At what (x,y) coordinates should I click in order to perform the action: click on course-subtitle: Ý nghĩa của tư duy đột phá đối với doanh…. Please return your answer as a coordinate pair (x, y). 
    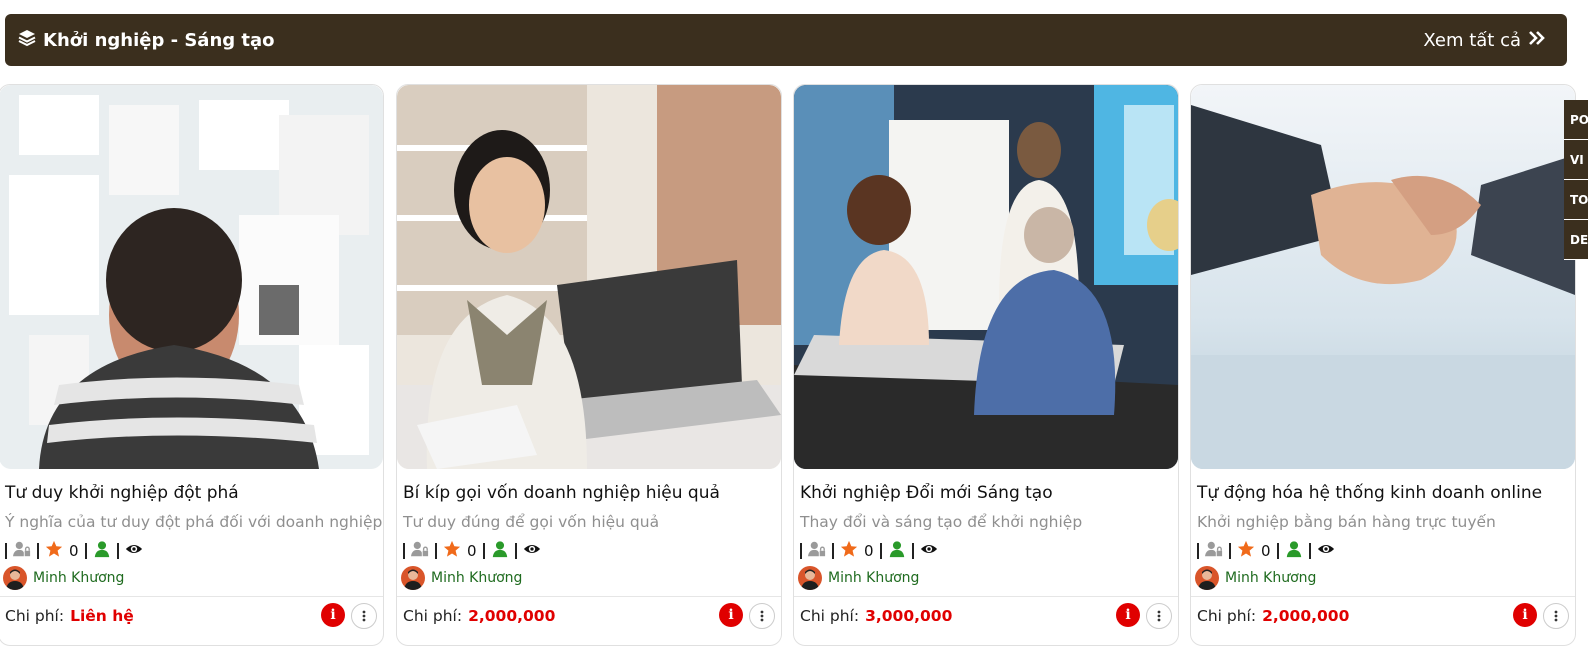
    Looking at the image, I should click on (194, 522).